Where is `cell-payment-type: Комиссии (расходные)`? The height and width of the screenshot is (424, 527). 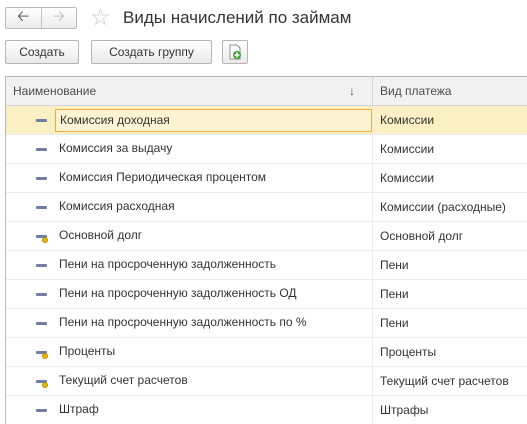 cell-payment-type: Комиссии (расходные) is located at coordinates (443, 207).